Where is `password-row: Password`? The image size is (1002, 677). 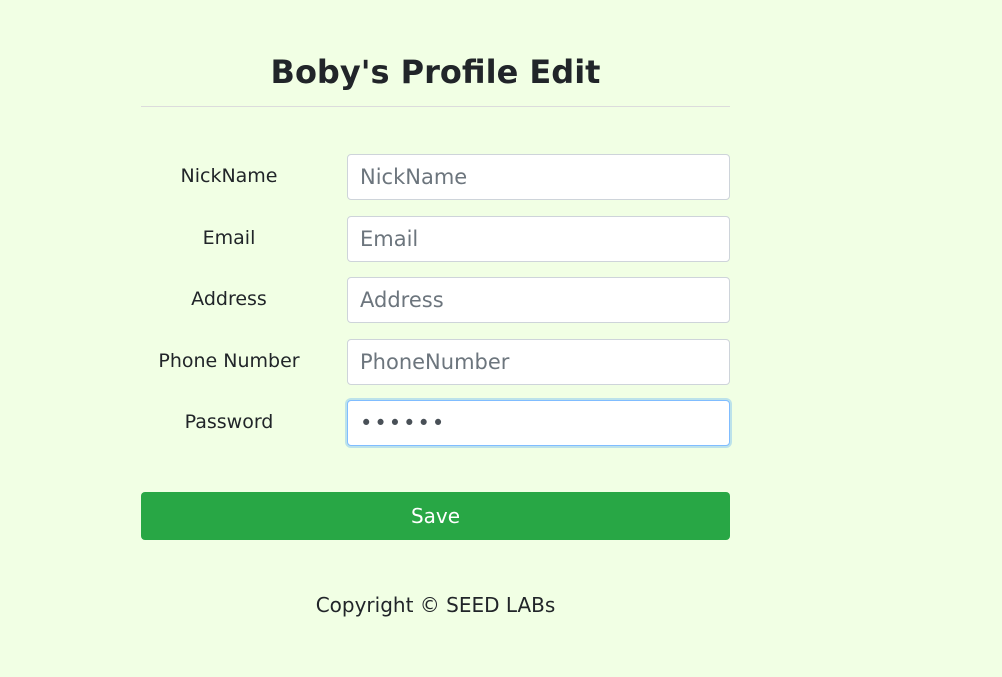 password-row: Password is located at coordinates (435, 423).